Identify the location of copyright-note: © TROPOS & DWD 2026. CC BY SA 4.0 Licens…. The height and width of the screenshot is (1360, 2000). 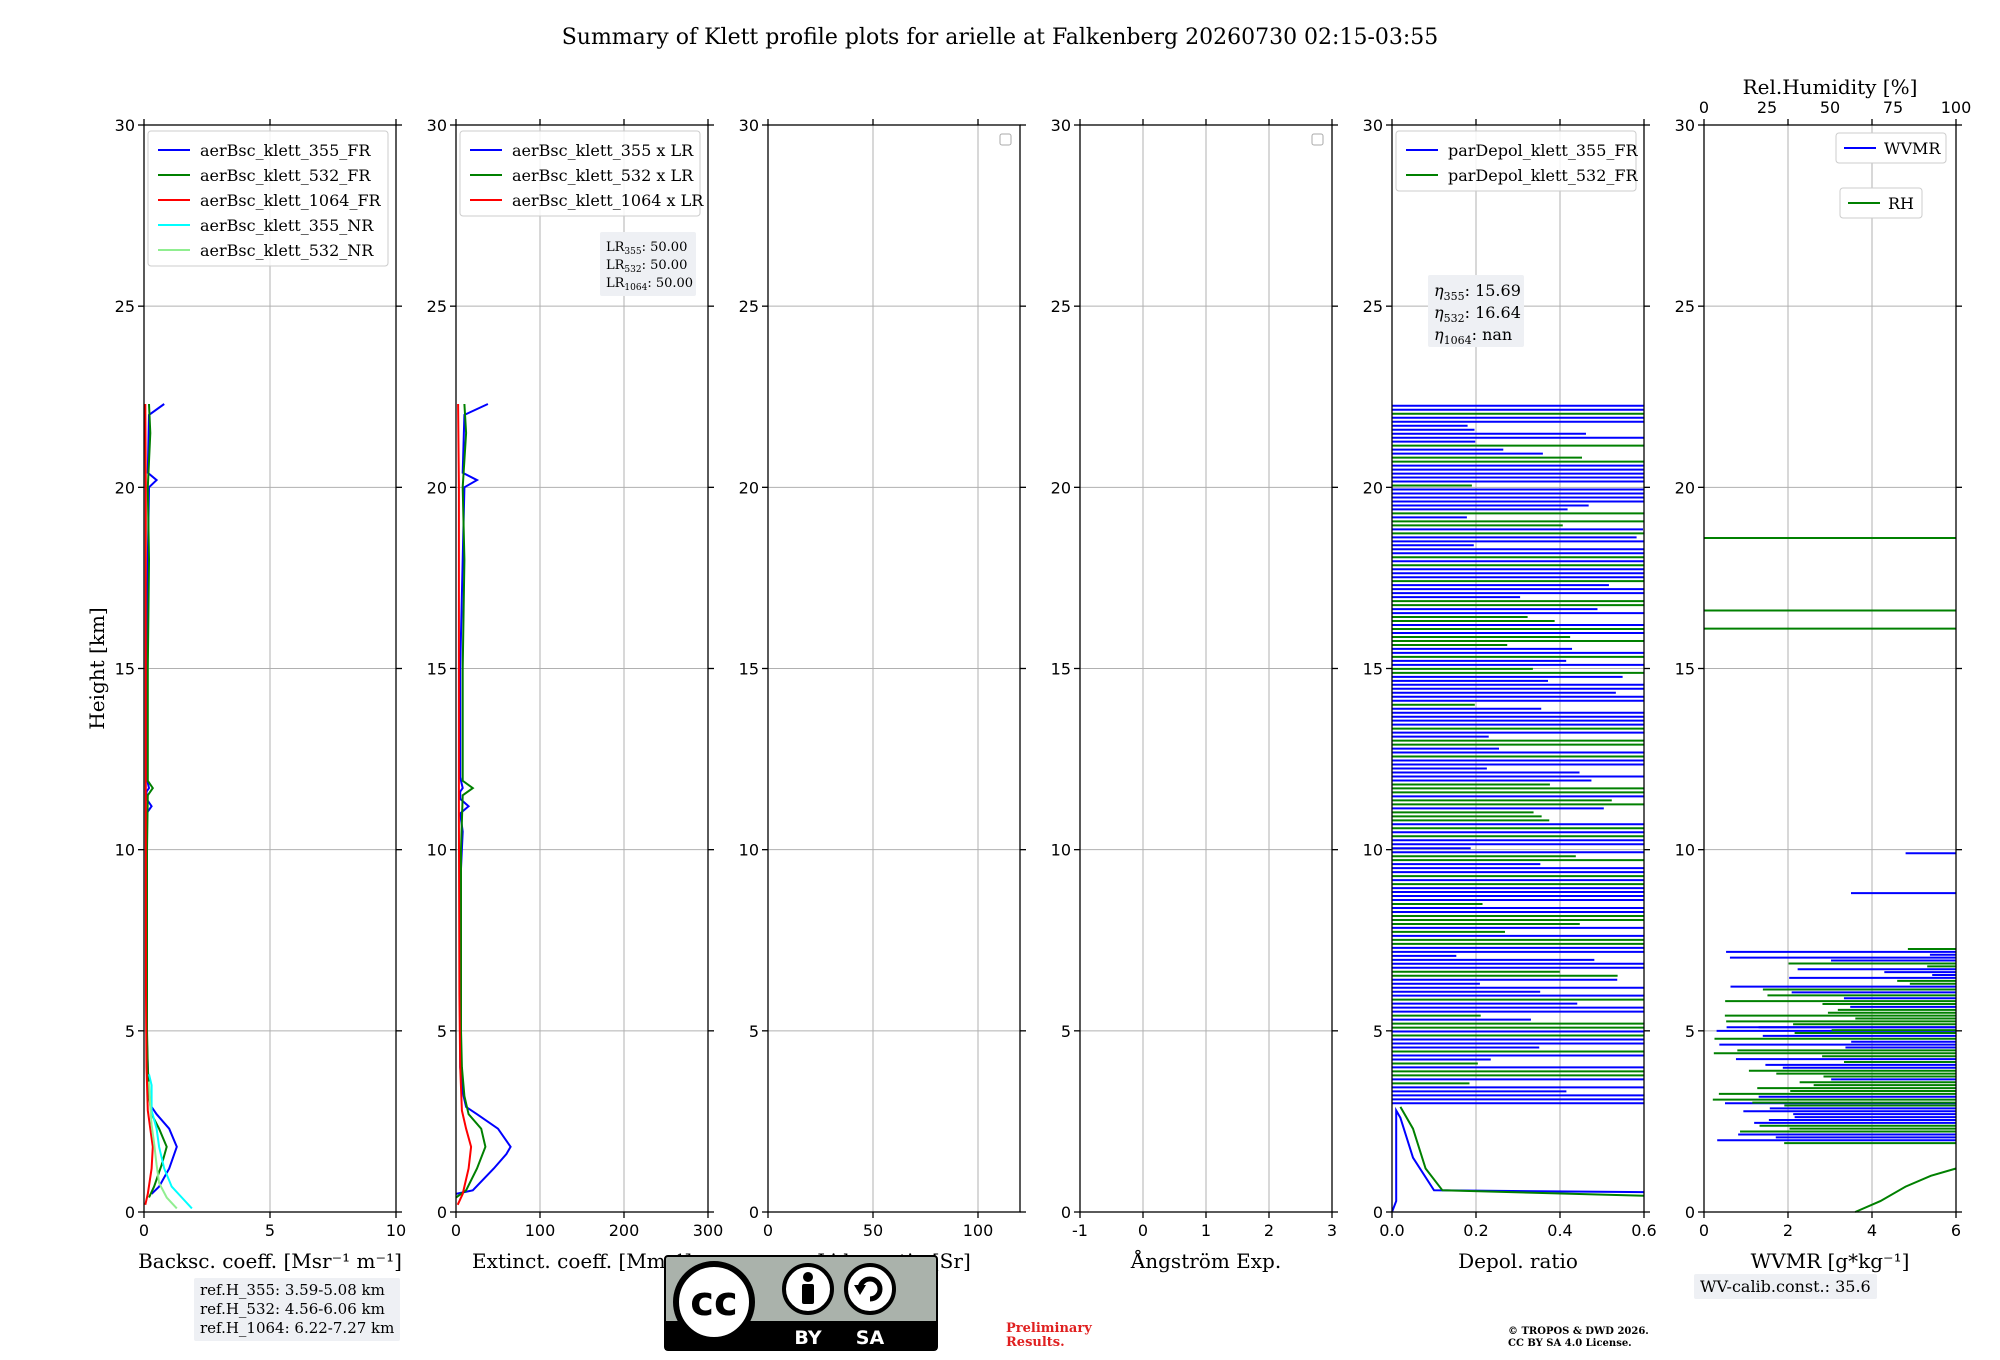
(1578, 1338).